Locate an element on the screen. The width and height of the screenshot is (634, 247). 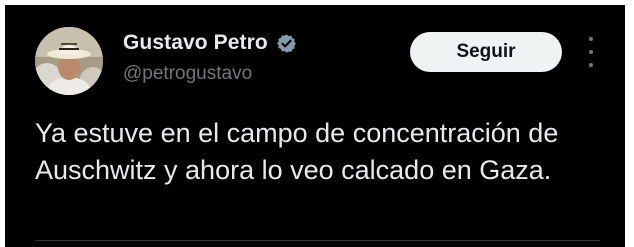
divider is located at coordinates (317, 240).